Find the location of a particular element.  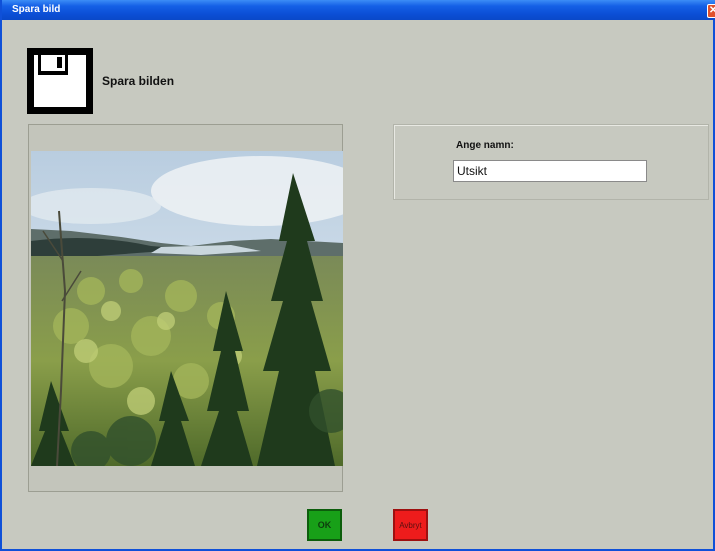

dialog-heading: Spara bilden is located at coordinates (138, 81).